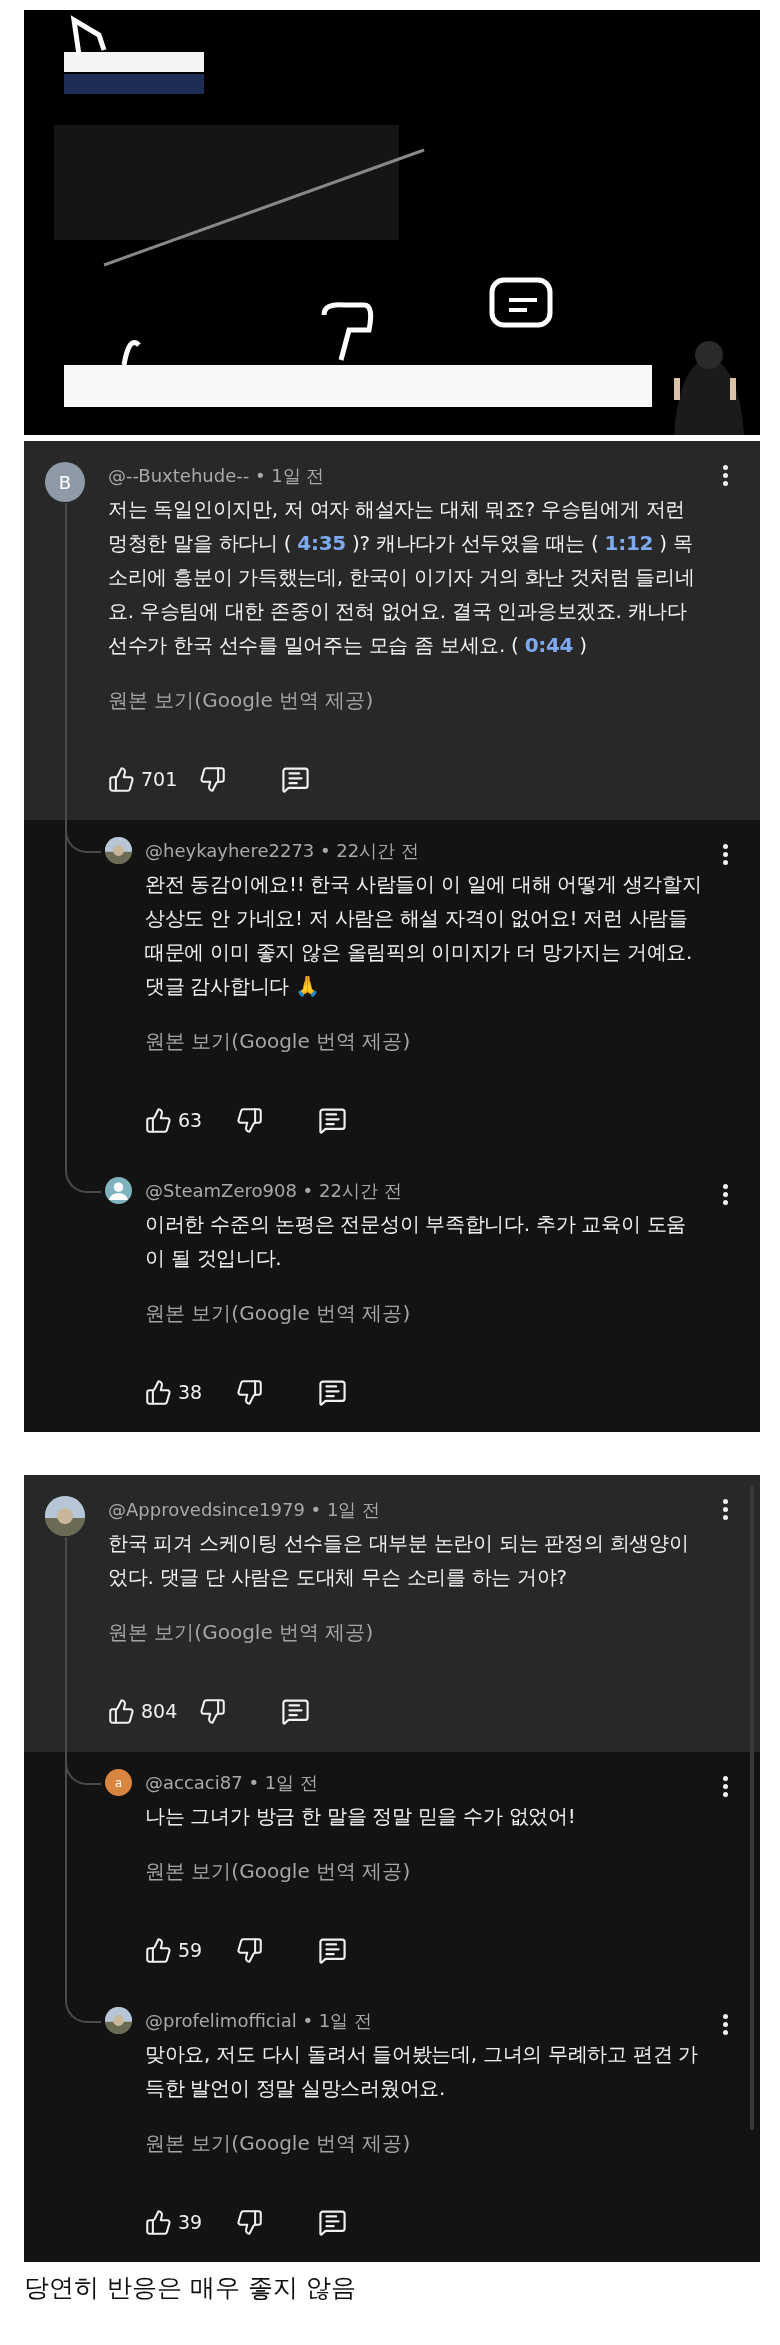  Describe the element at coordinates (422, 2071) in the screenshot. I see `comment-text: 맞아요, 저도 다시 돌려서 들어봤는데, 그녀의 무례하고 편견 가득한 발언이 정말 실망스러웠어요.` at that location.